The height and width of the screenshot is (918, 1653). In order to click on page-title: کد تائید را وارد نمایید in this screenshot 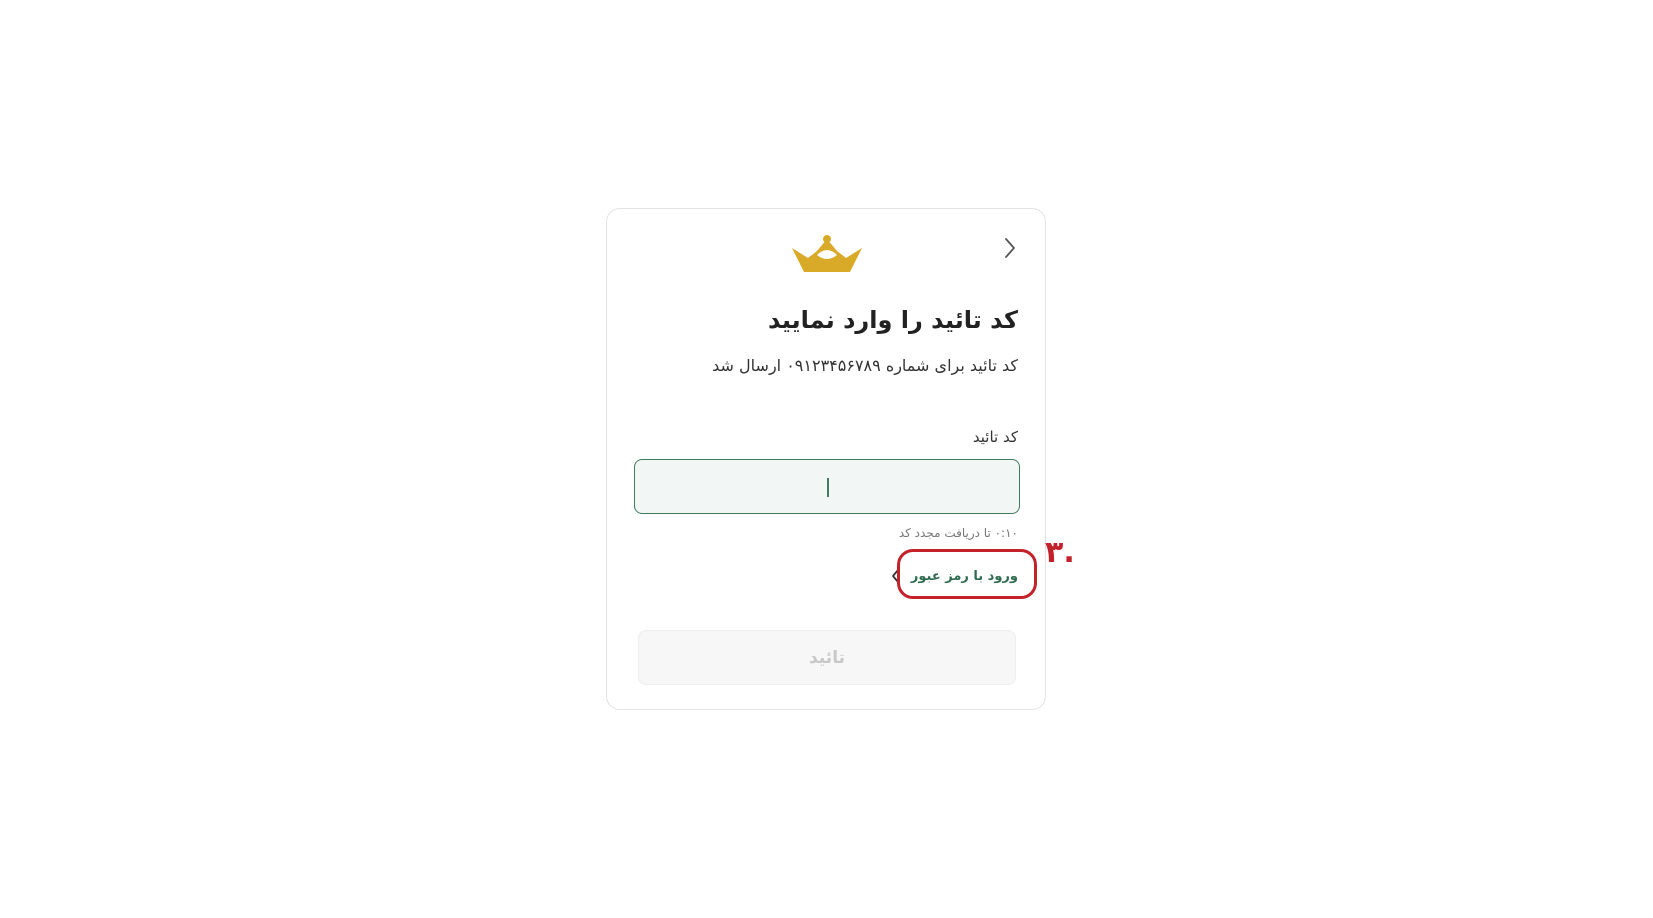, I will do `click(892, 320)`.